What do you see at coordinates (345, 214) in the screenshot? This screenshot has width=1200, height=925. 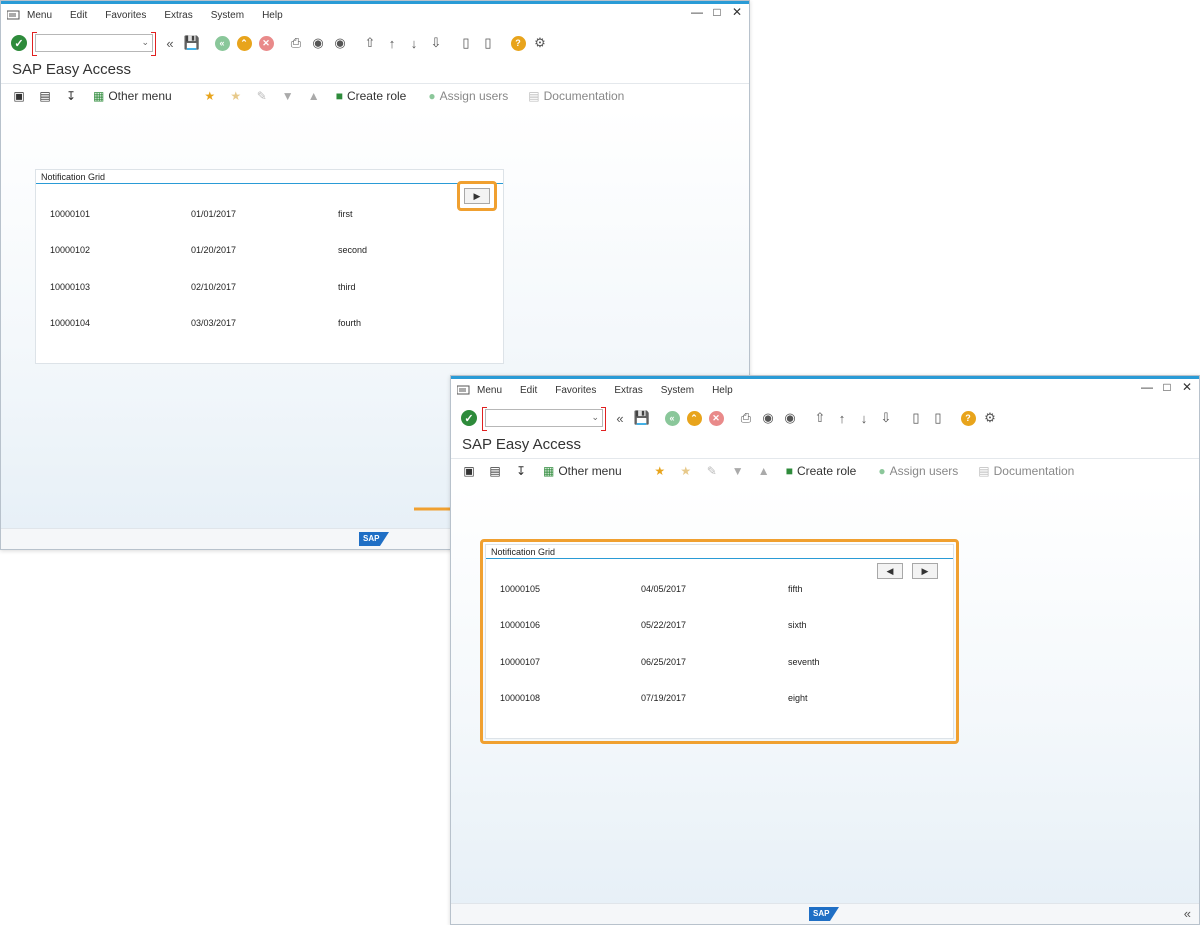 I see `notification-label: first` at bounding box center [345, 214].